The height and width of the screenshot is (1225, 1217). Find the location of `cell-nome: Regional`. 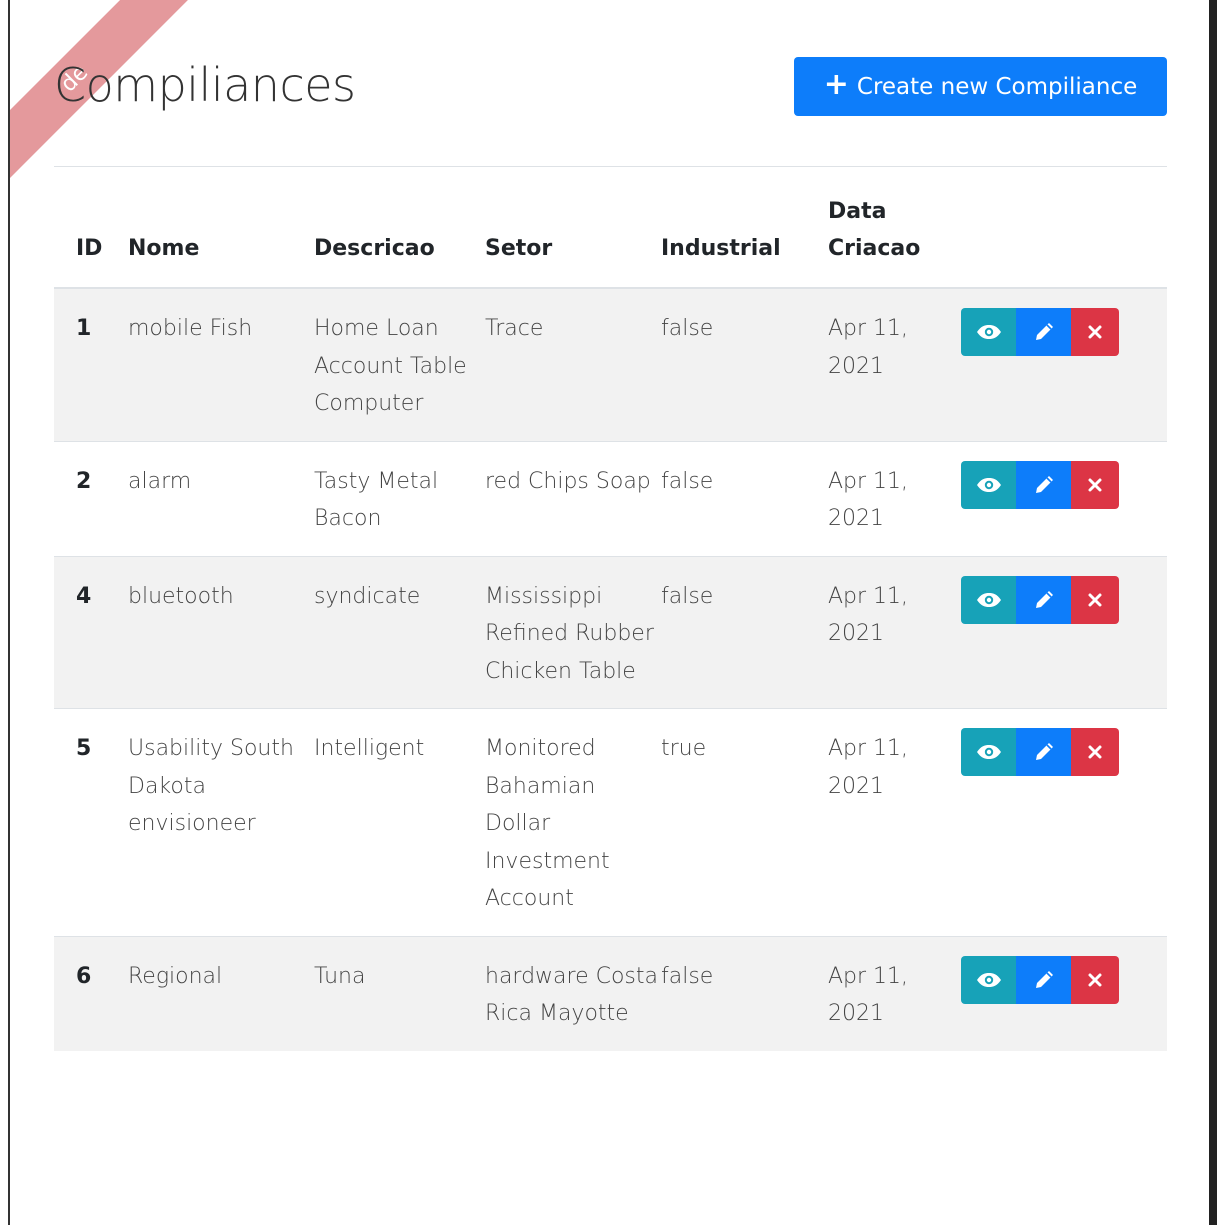

cell-nome: Regional is located at coordinates (221, 993).